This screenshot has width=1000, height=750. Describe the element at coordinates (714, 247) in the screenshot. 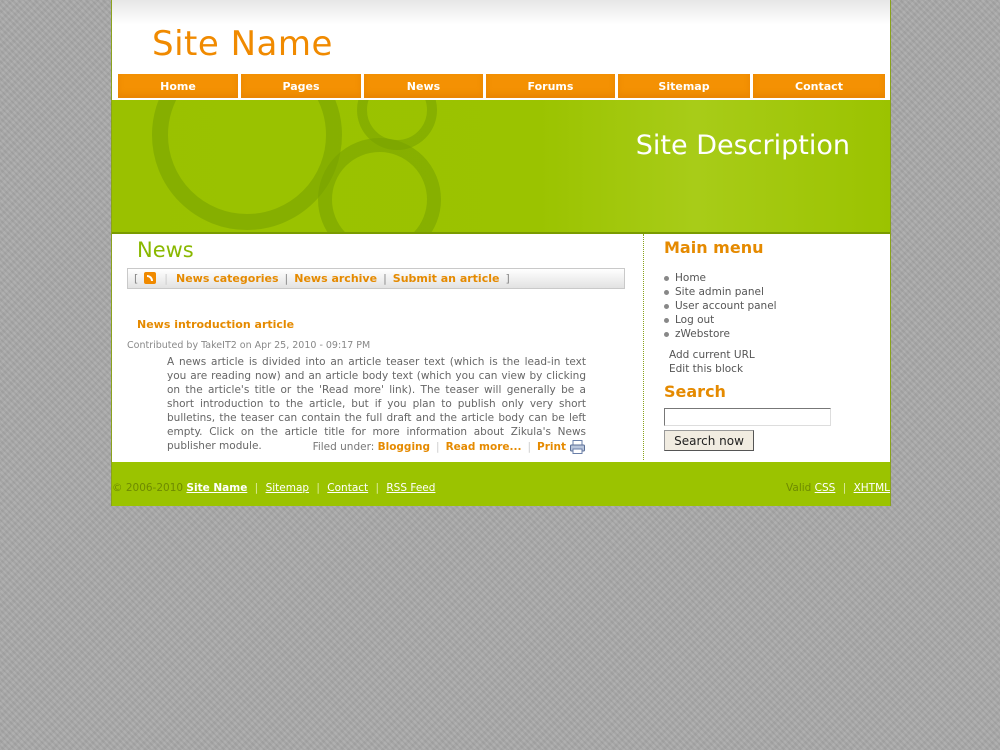

I see `main-menu-title: Main menu` at that location.